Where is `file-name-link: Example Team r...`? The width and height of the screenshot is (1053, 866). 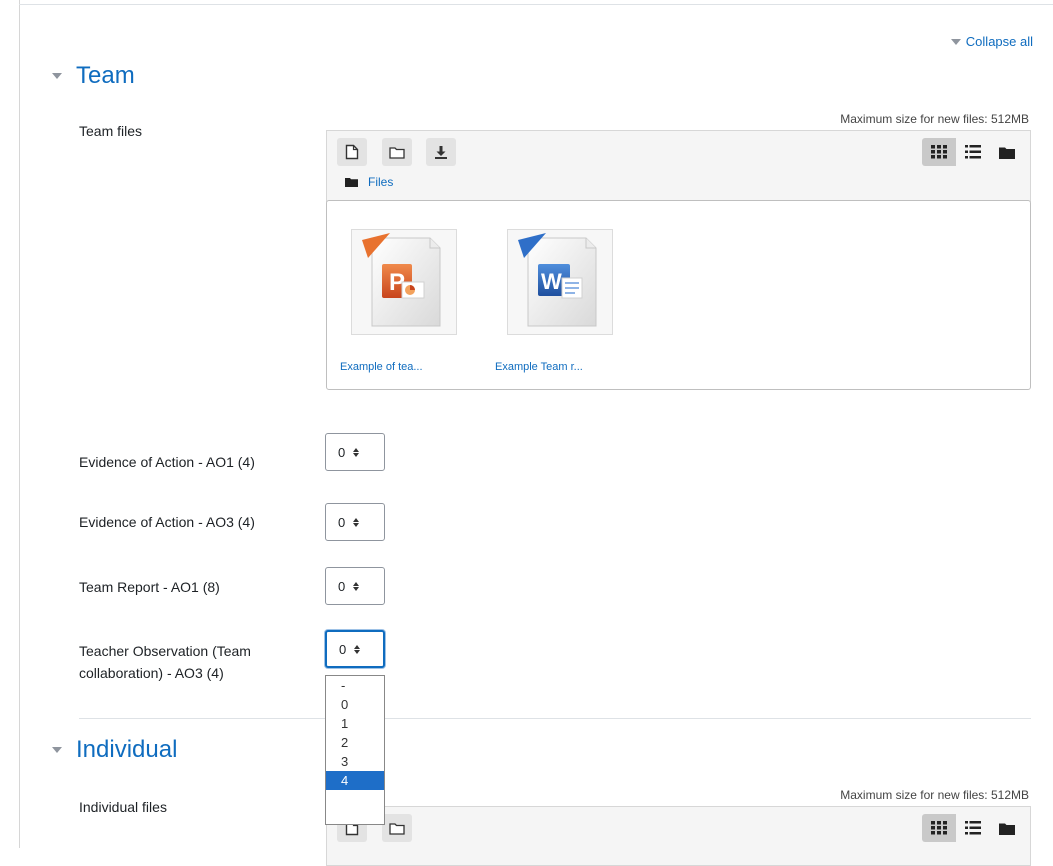 file-name-link: Example Team r... is located at coordinates (539, 367).